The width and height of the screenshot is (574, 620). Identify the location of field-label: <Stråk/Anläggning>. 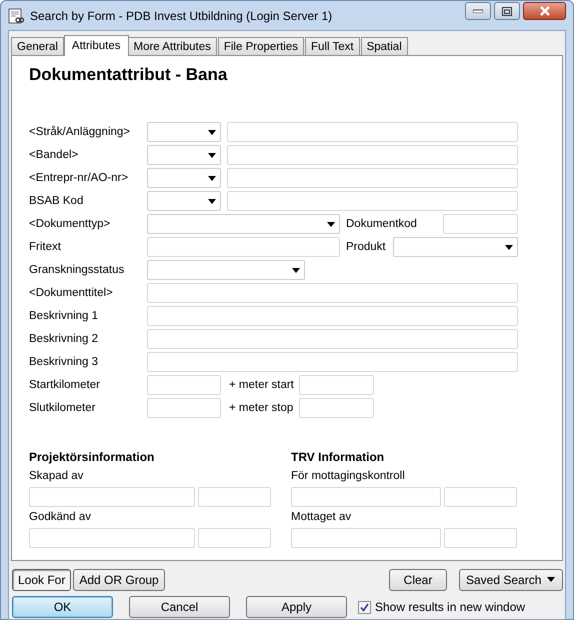
(80, 132).